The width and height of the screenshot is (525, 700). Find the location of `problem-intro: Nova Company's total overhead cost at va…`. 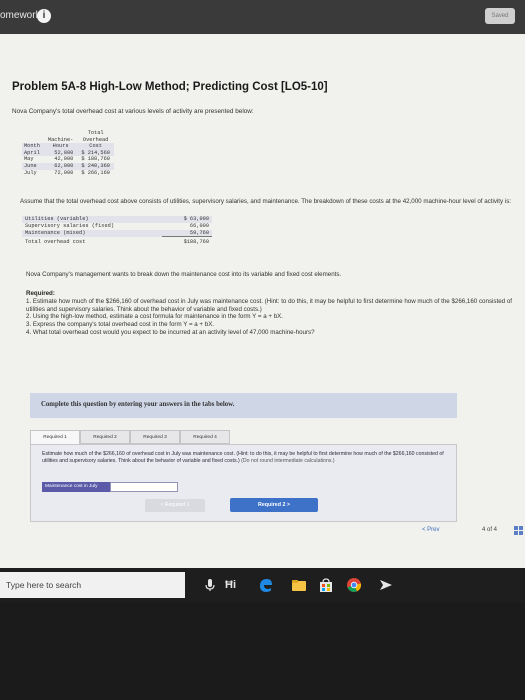

problem-intro: Nova Company's total overhead cost at va… is located at coordinates (133, 111).